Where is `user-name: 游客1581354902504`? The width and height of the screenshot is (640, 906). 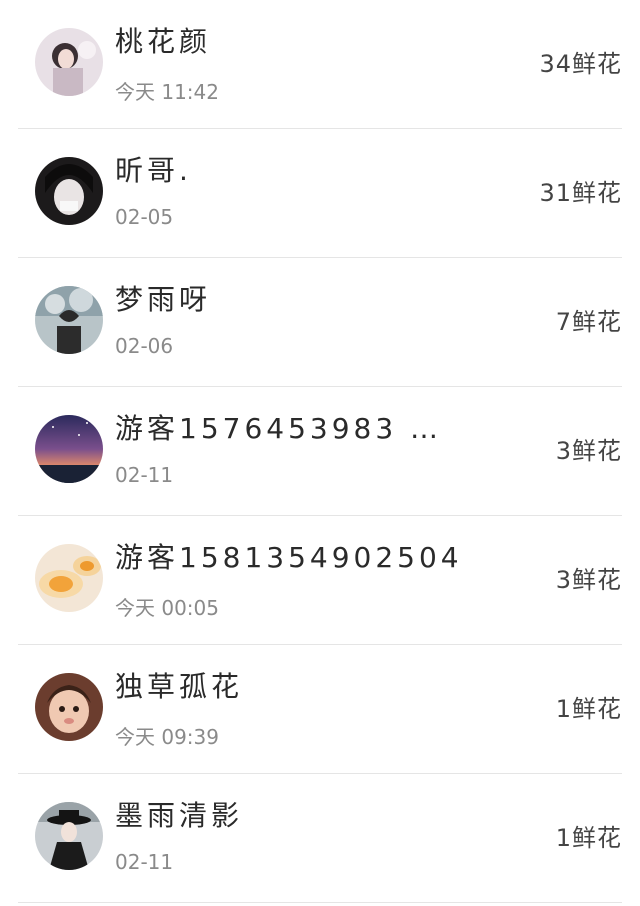 user-name: 游客1581354902504 is located at coordinates (289, 557).